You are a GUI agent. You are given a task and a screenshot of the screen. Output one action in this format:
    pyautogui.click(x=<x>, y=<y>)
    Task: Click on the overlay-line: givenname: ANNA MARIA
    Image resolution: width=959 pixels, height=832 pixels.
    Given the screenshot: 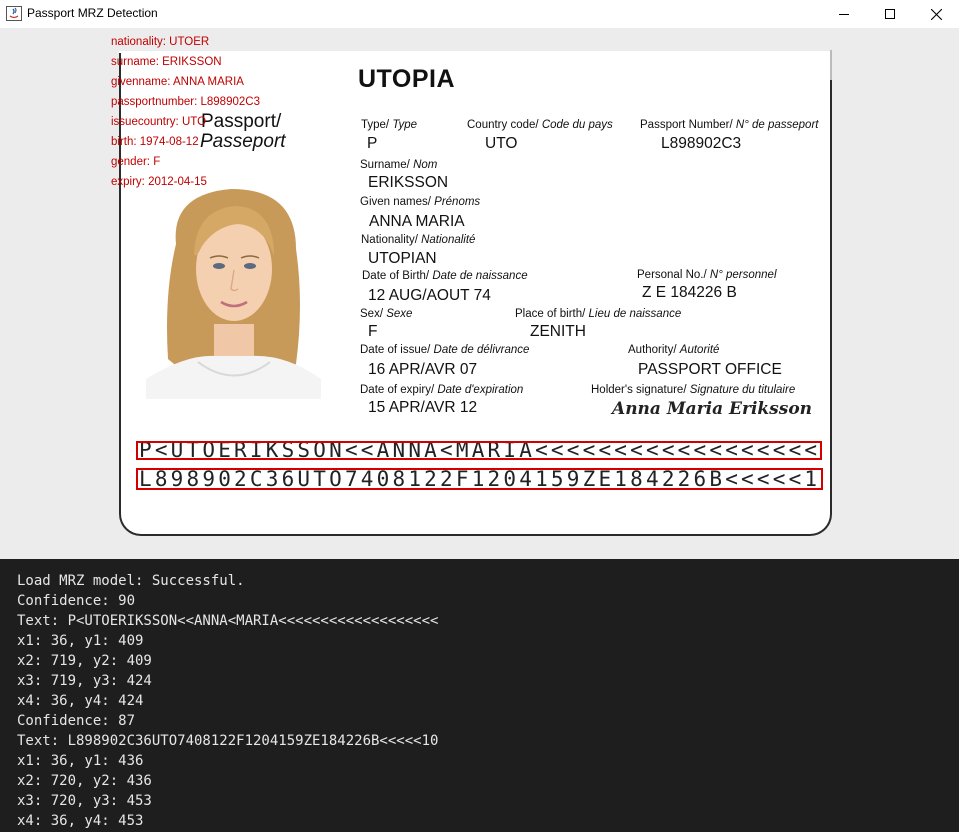 What is the action you would take?
    pyautogui.click(x=177, y=82)
    